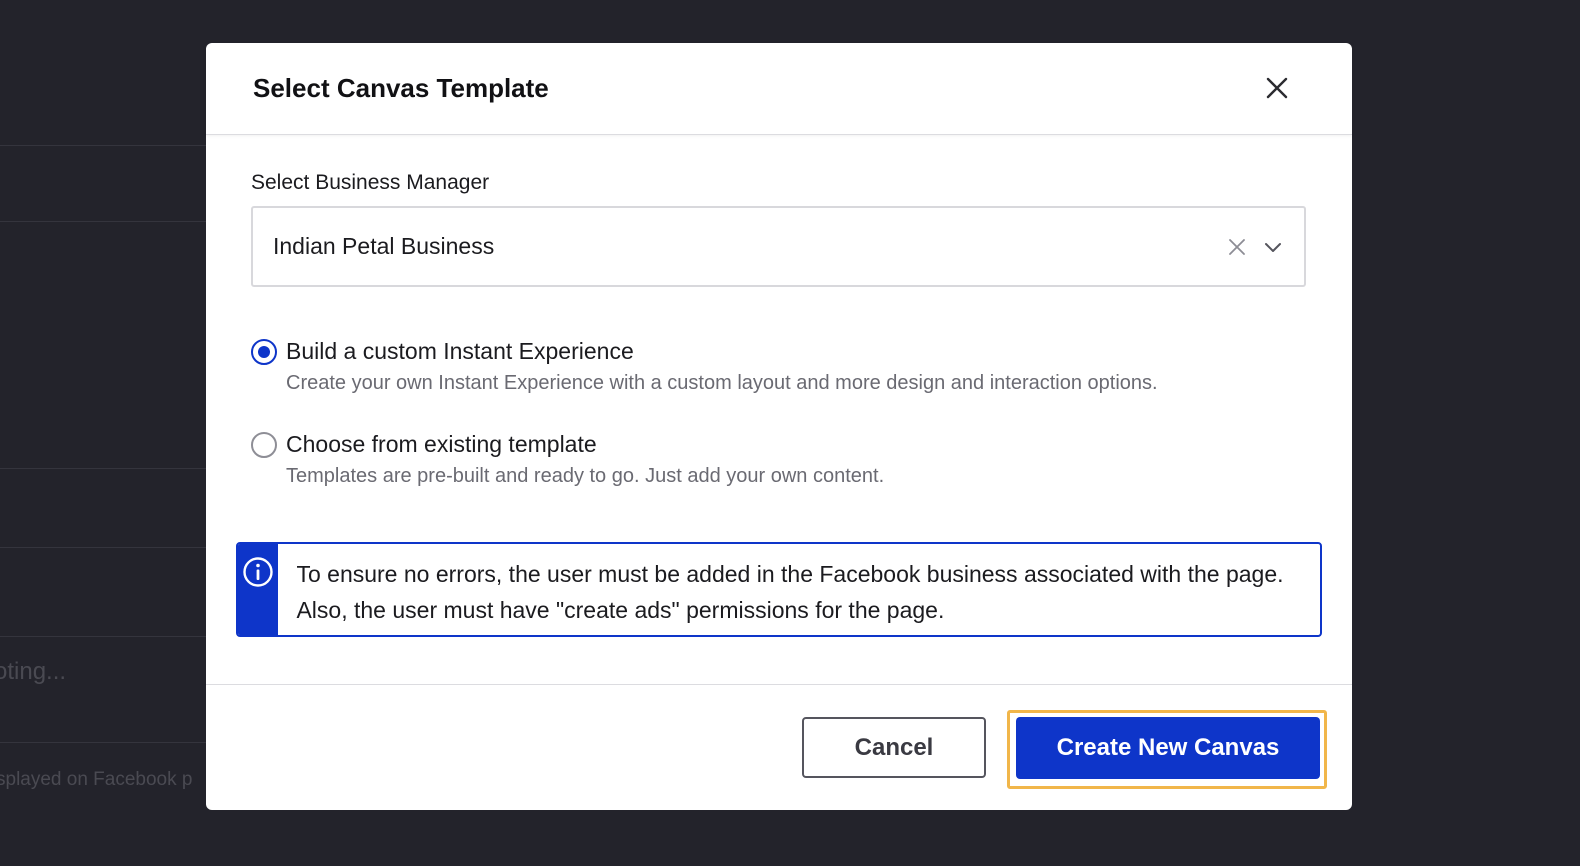 The width and height of the screenshot is (1580, 866). Describe the element at coordinates (384, 246) in the screenshot. I see `business-manager-value: Indian Petal Business` at that location.